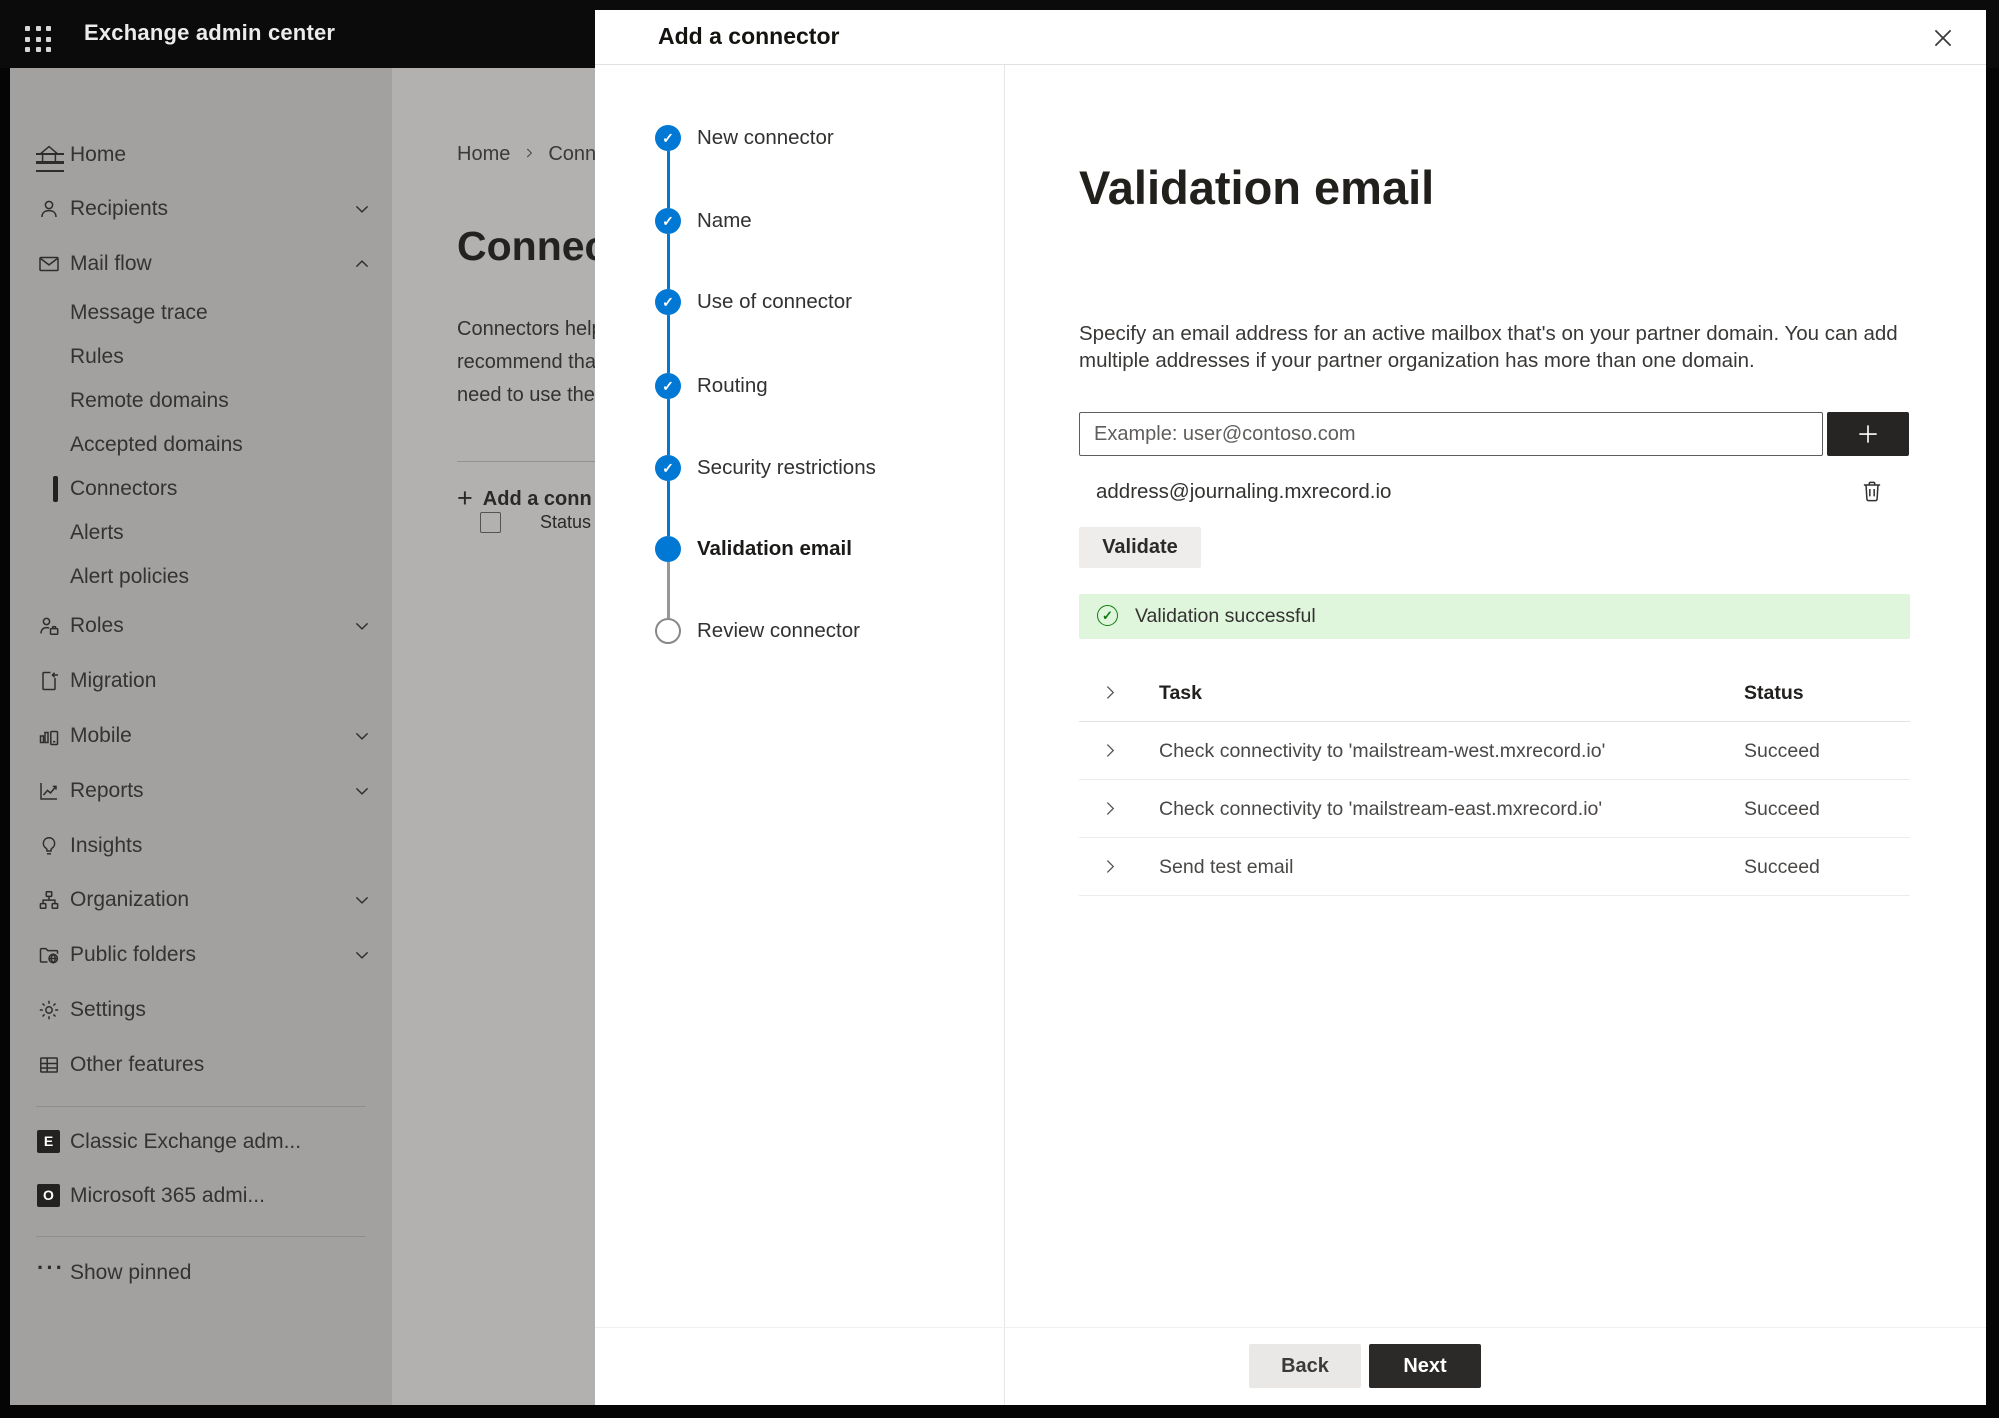  I want to click on task-cell: Send test email, so click(1226, 867).